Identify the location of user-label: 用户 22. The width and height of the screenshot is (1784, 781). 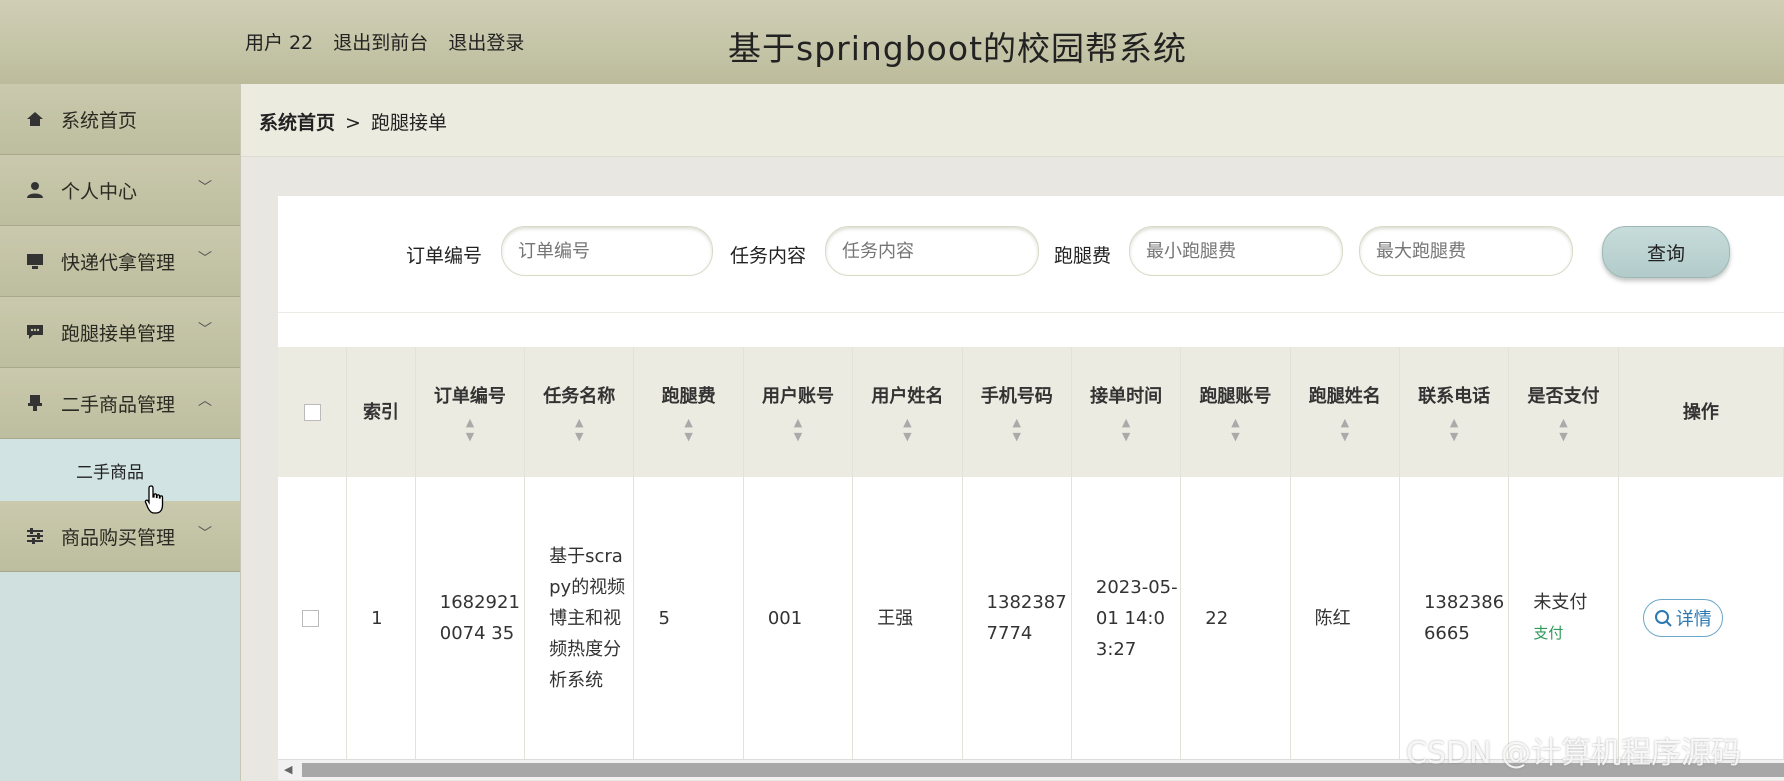
(279, 43).